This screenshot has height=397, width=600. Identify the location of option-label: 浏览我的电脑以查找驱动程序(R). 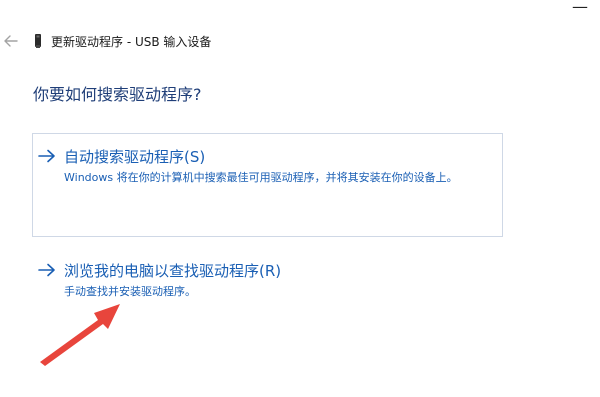
(172, 270).